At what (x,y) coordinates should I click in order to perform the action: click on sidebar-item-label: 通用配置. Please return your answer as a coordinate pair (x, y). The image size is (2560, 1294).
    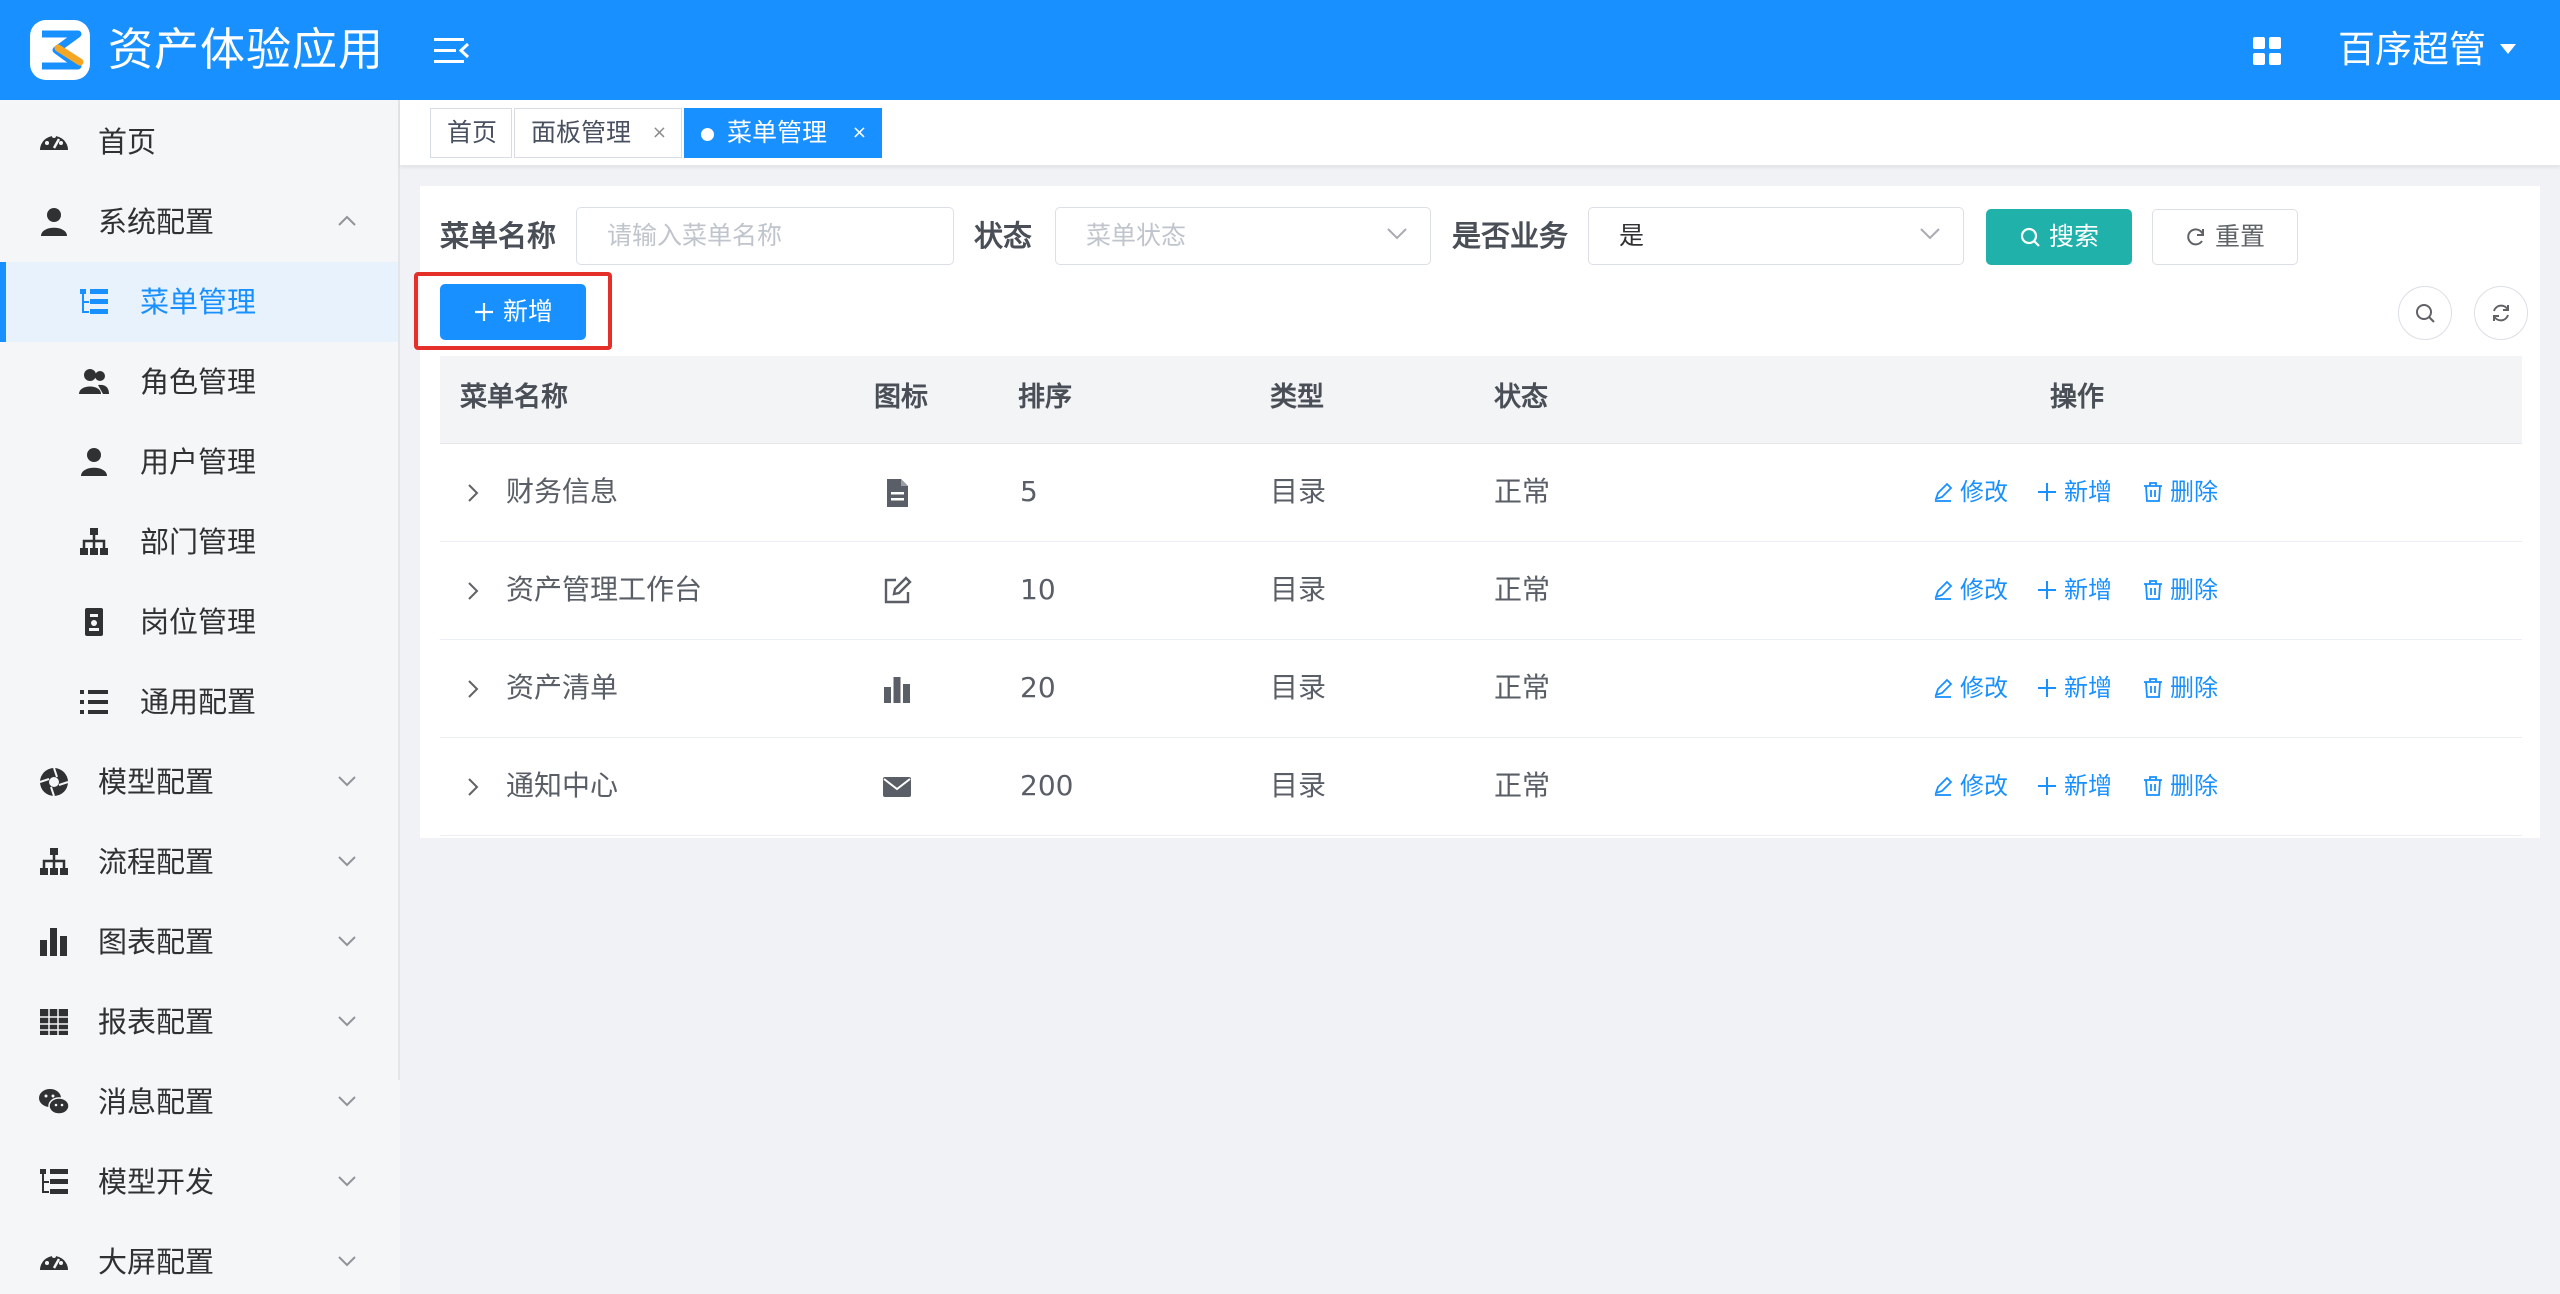
    Looking at the image, I should click on (198, 702).